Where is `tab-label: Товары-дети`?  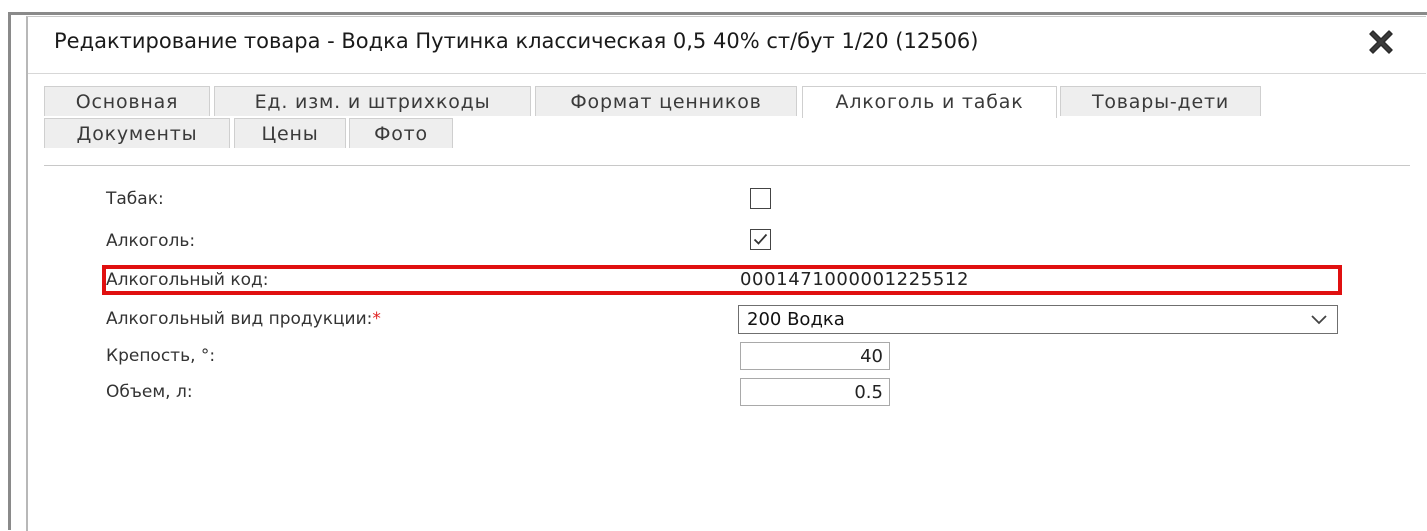 tab-label: Товары-дети is located at coordinates (1160, 102).